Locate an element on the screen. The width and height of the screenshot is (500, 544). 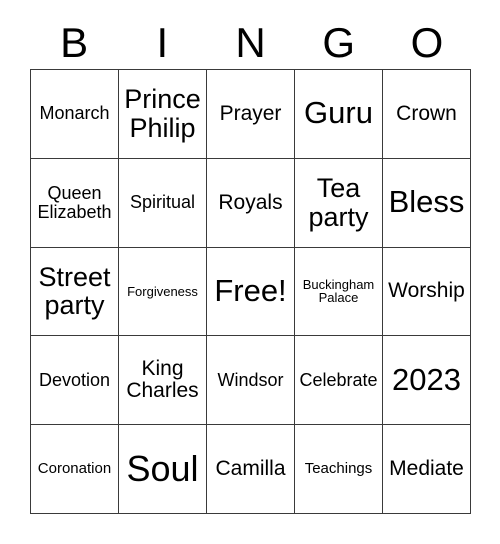
bingo-cell-label: Crown is located at coordinates (426, 113).